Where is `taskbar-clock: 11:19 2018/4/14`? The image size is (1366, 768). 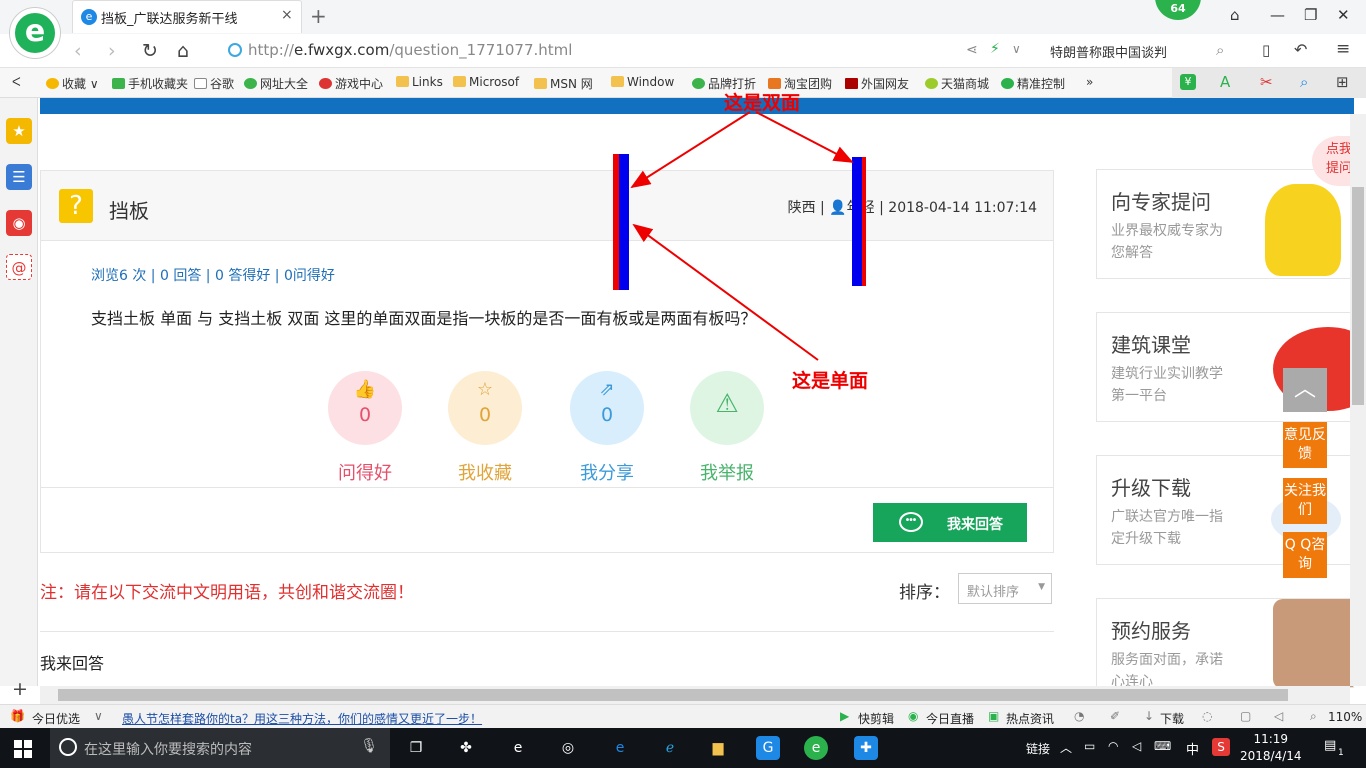 taskbar-clock: 11:19 2018/4/14 is located at coordinates (1271, 748).